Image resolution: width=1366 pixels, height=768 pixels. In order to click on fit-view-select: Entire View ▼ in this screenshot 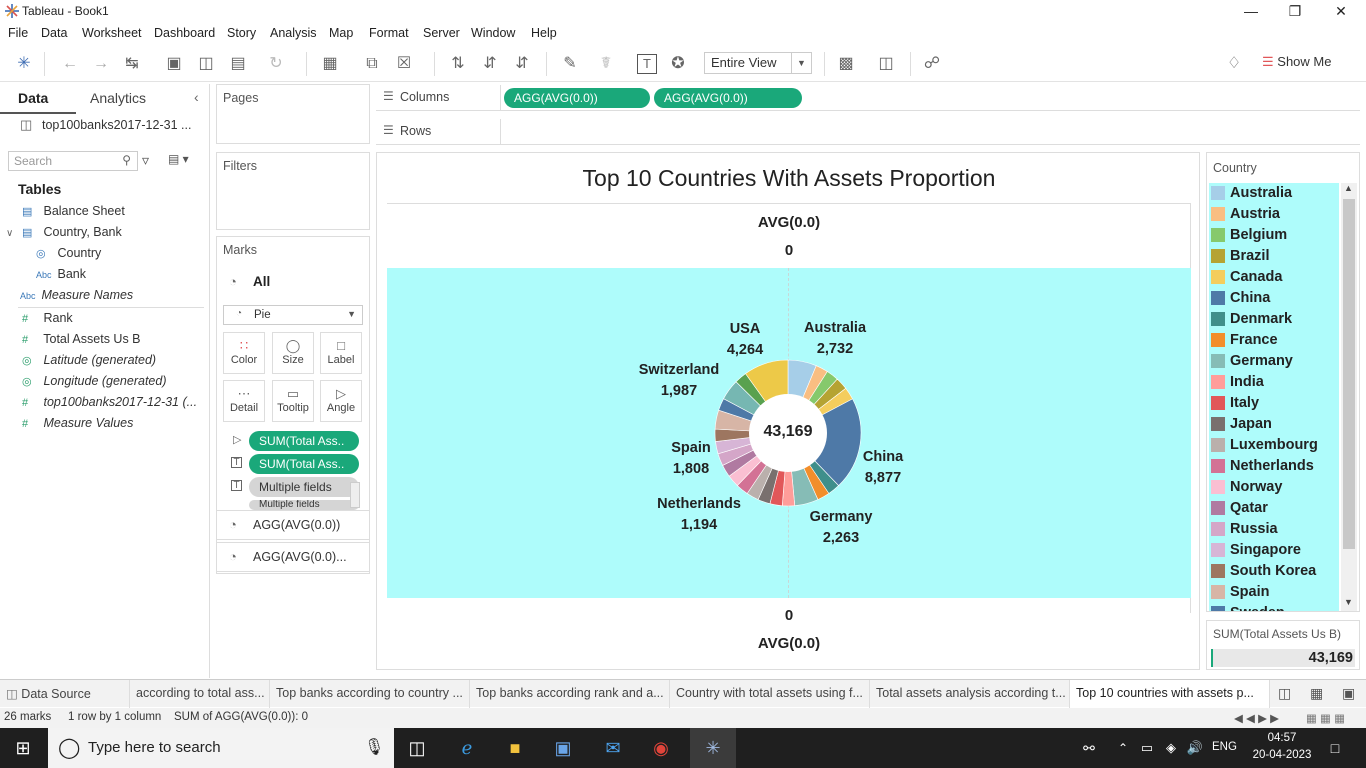, I will do `click(758, 63)`.